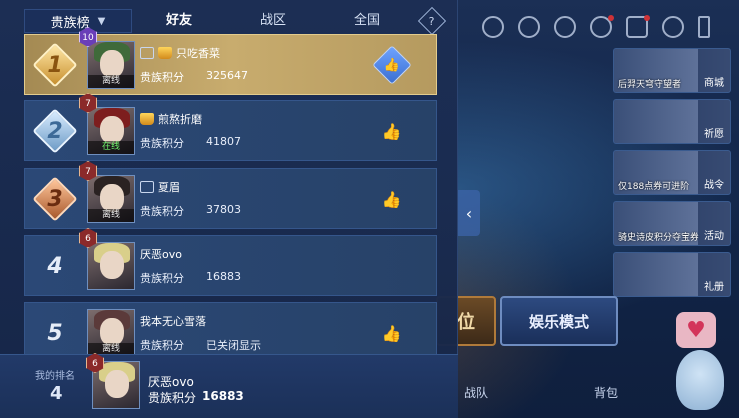 The image size is (739, 418). I want to click on chevron-down-icon: ▼, so click(101, 21).